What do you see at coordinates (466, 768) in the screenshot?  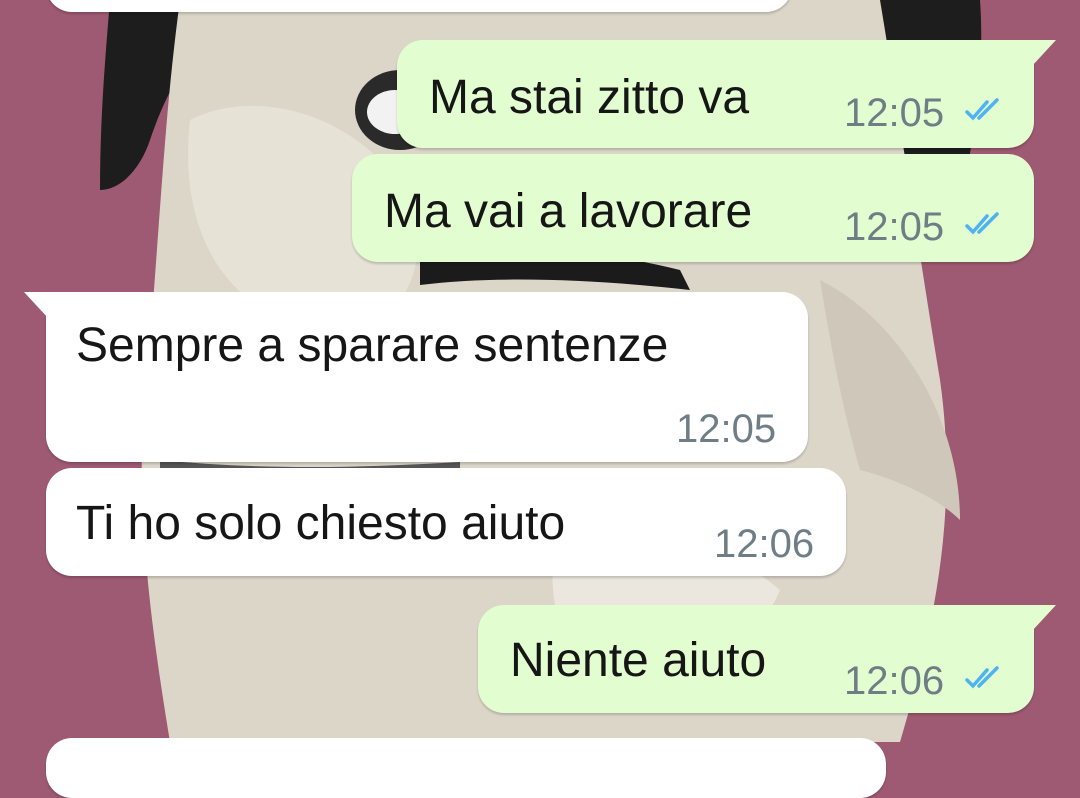 I see `message-bubble-partial-bottom` at bounding box center [466, 768].